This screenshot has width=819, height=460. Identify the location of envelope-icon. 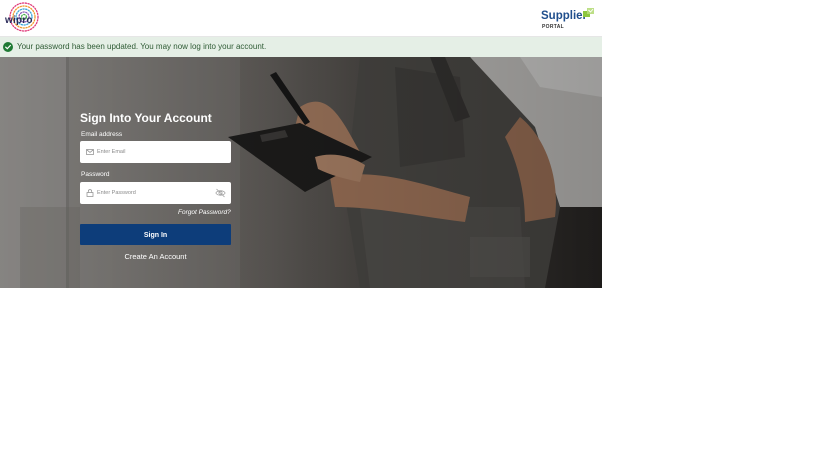
(90, 152).